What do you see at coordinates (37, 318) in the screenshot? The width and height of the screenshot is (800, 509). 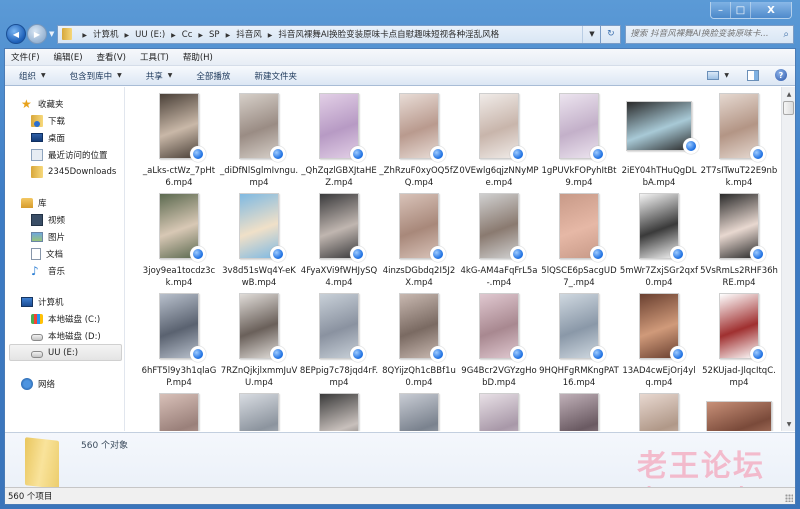 I see `system-drive-icon` at bounding box center [37, 318].